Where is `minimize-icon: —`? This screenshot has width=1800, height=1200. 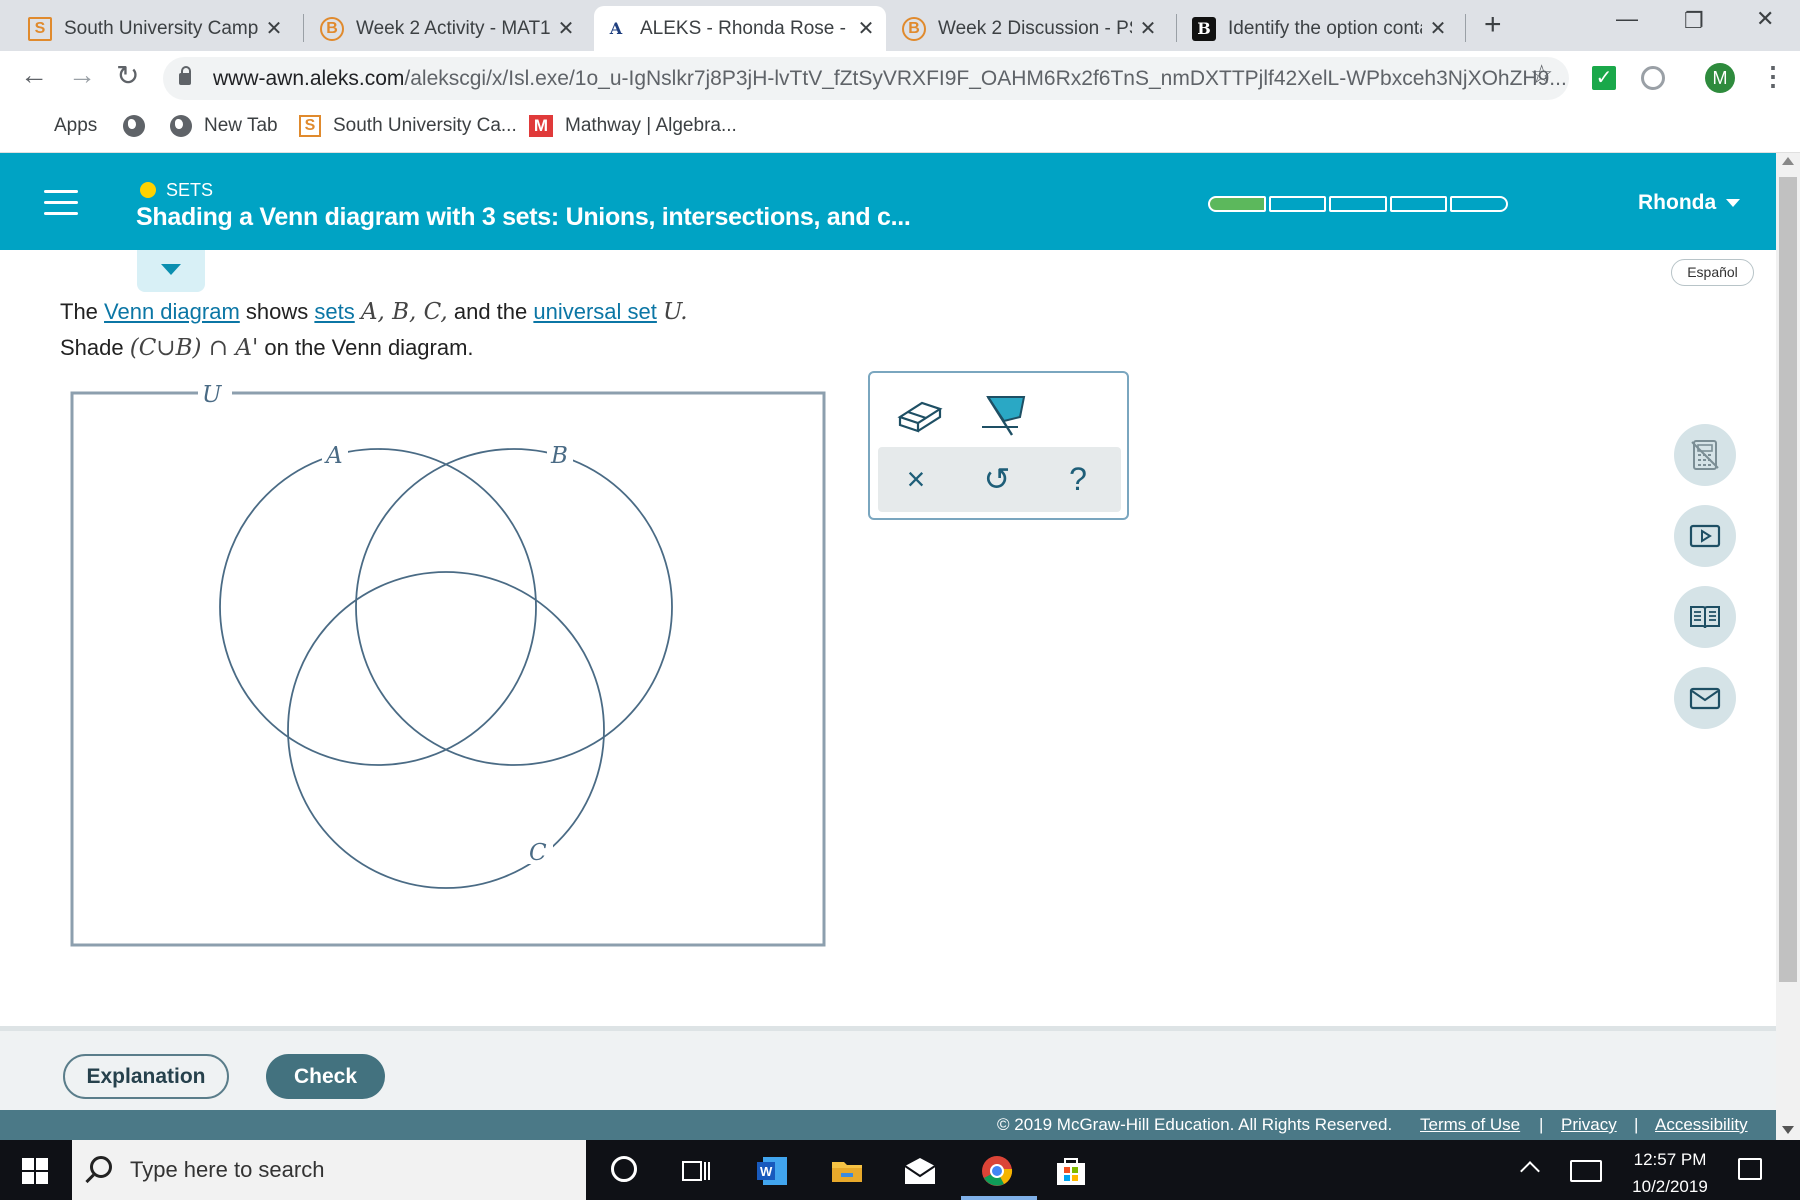
minimize-icon: — is located at coordinates (1627, 19).